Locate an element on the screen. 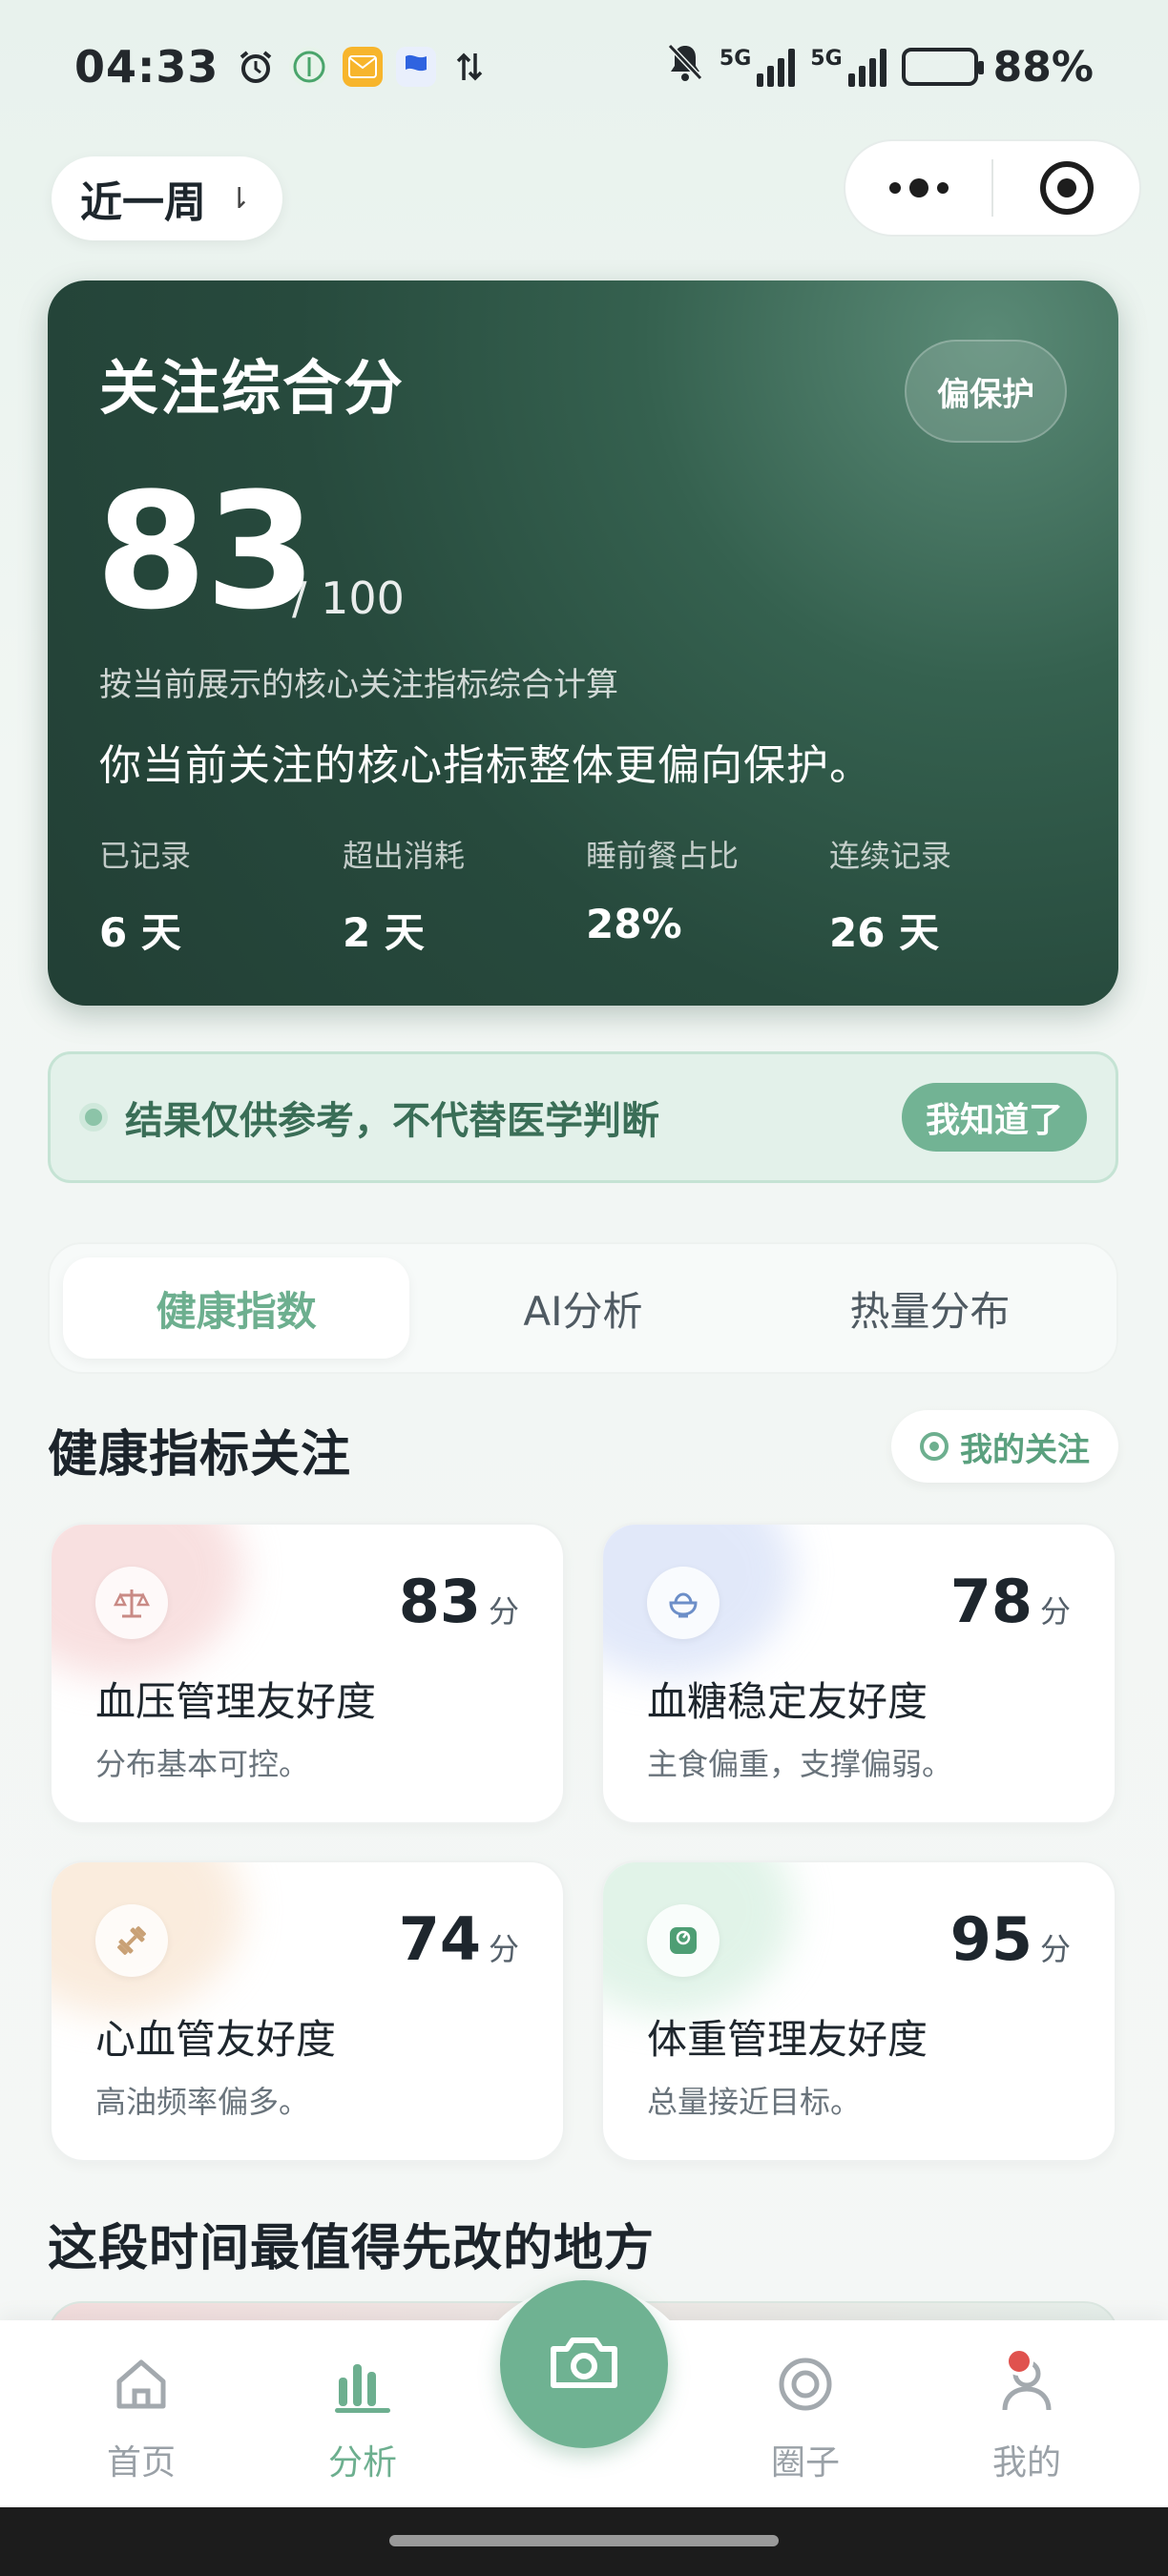 The width and height of the screenshot is (1168, 2576). stat-late-meal-ratio: 睡前餐占比 28% is located at coordinates (707, 895).